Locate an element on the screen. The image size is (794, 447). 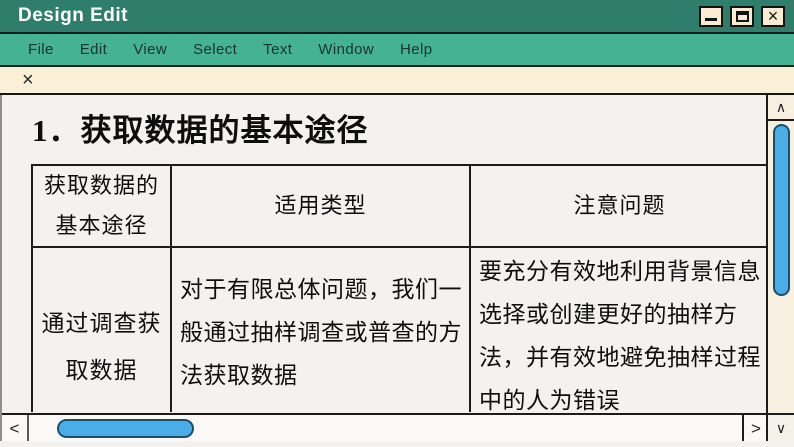
menu-view: View is located at coordinates (150, 49).